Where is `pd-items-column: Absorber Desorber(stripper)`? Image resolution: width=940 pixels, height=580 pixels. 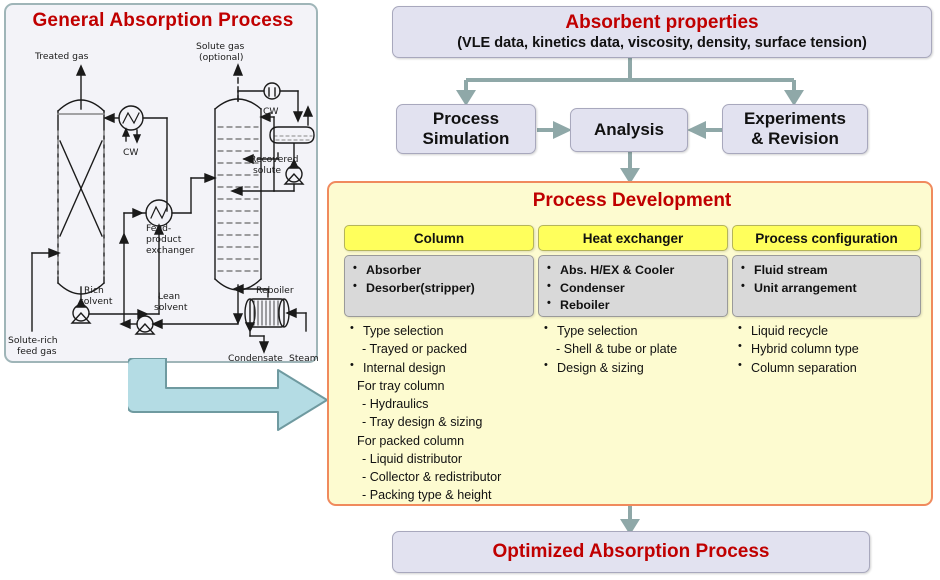
pd-items-column: Absorber Desorber(stripper) is located at coordinates (439, 286).